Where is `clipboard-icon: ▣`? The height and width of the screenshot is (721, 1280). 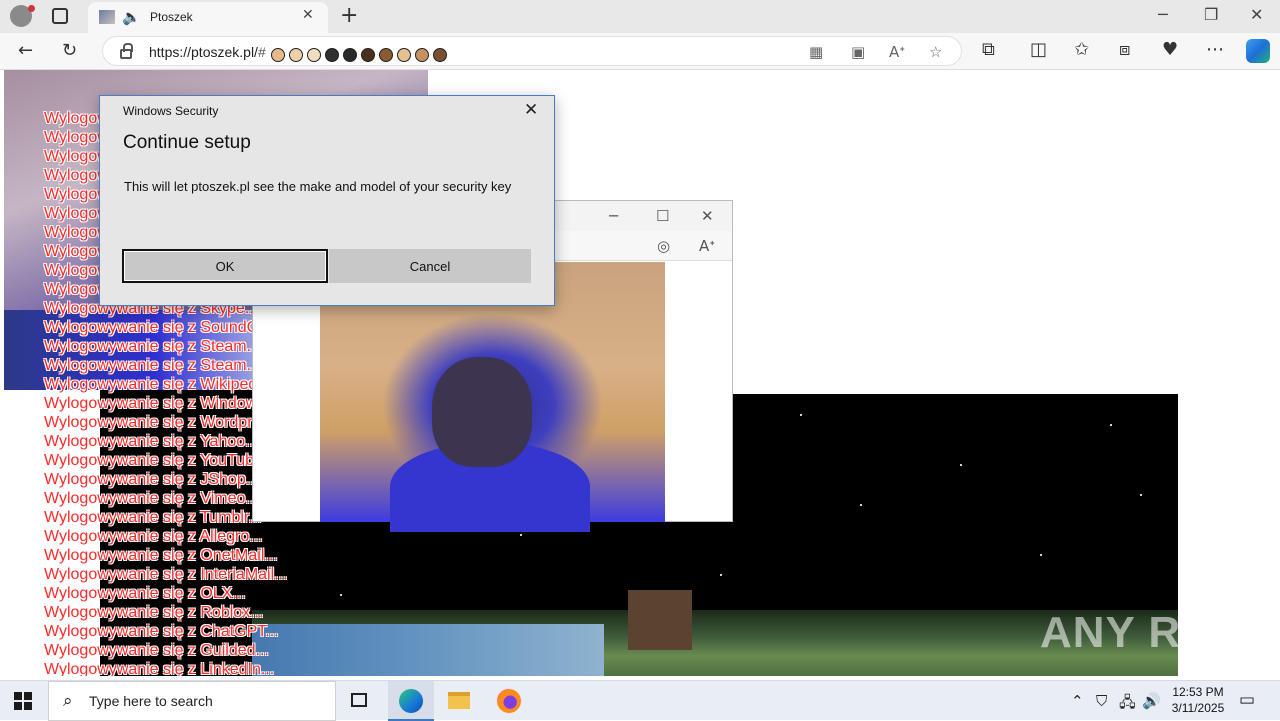 clipboard-icon: ▣ is located at coordinates (858, 52).